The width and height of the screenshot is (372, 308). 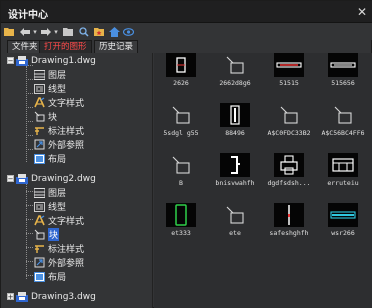 I want to click on folder-icon, so click(x=9, y=31).